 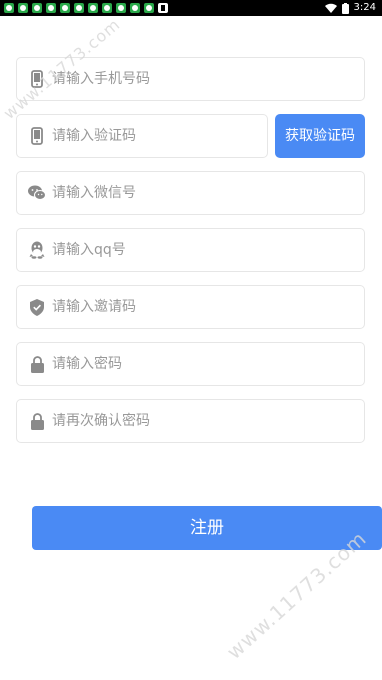 I want to click on phone-icon, so click(x=37, y=136).